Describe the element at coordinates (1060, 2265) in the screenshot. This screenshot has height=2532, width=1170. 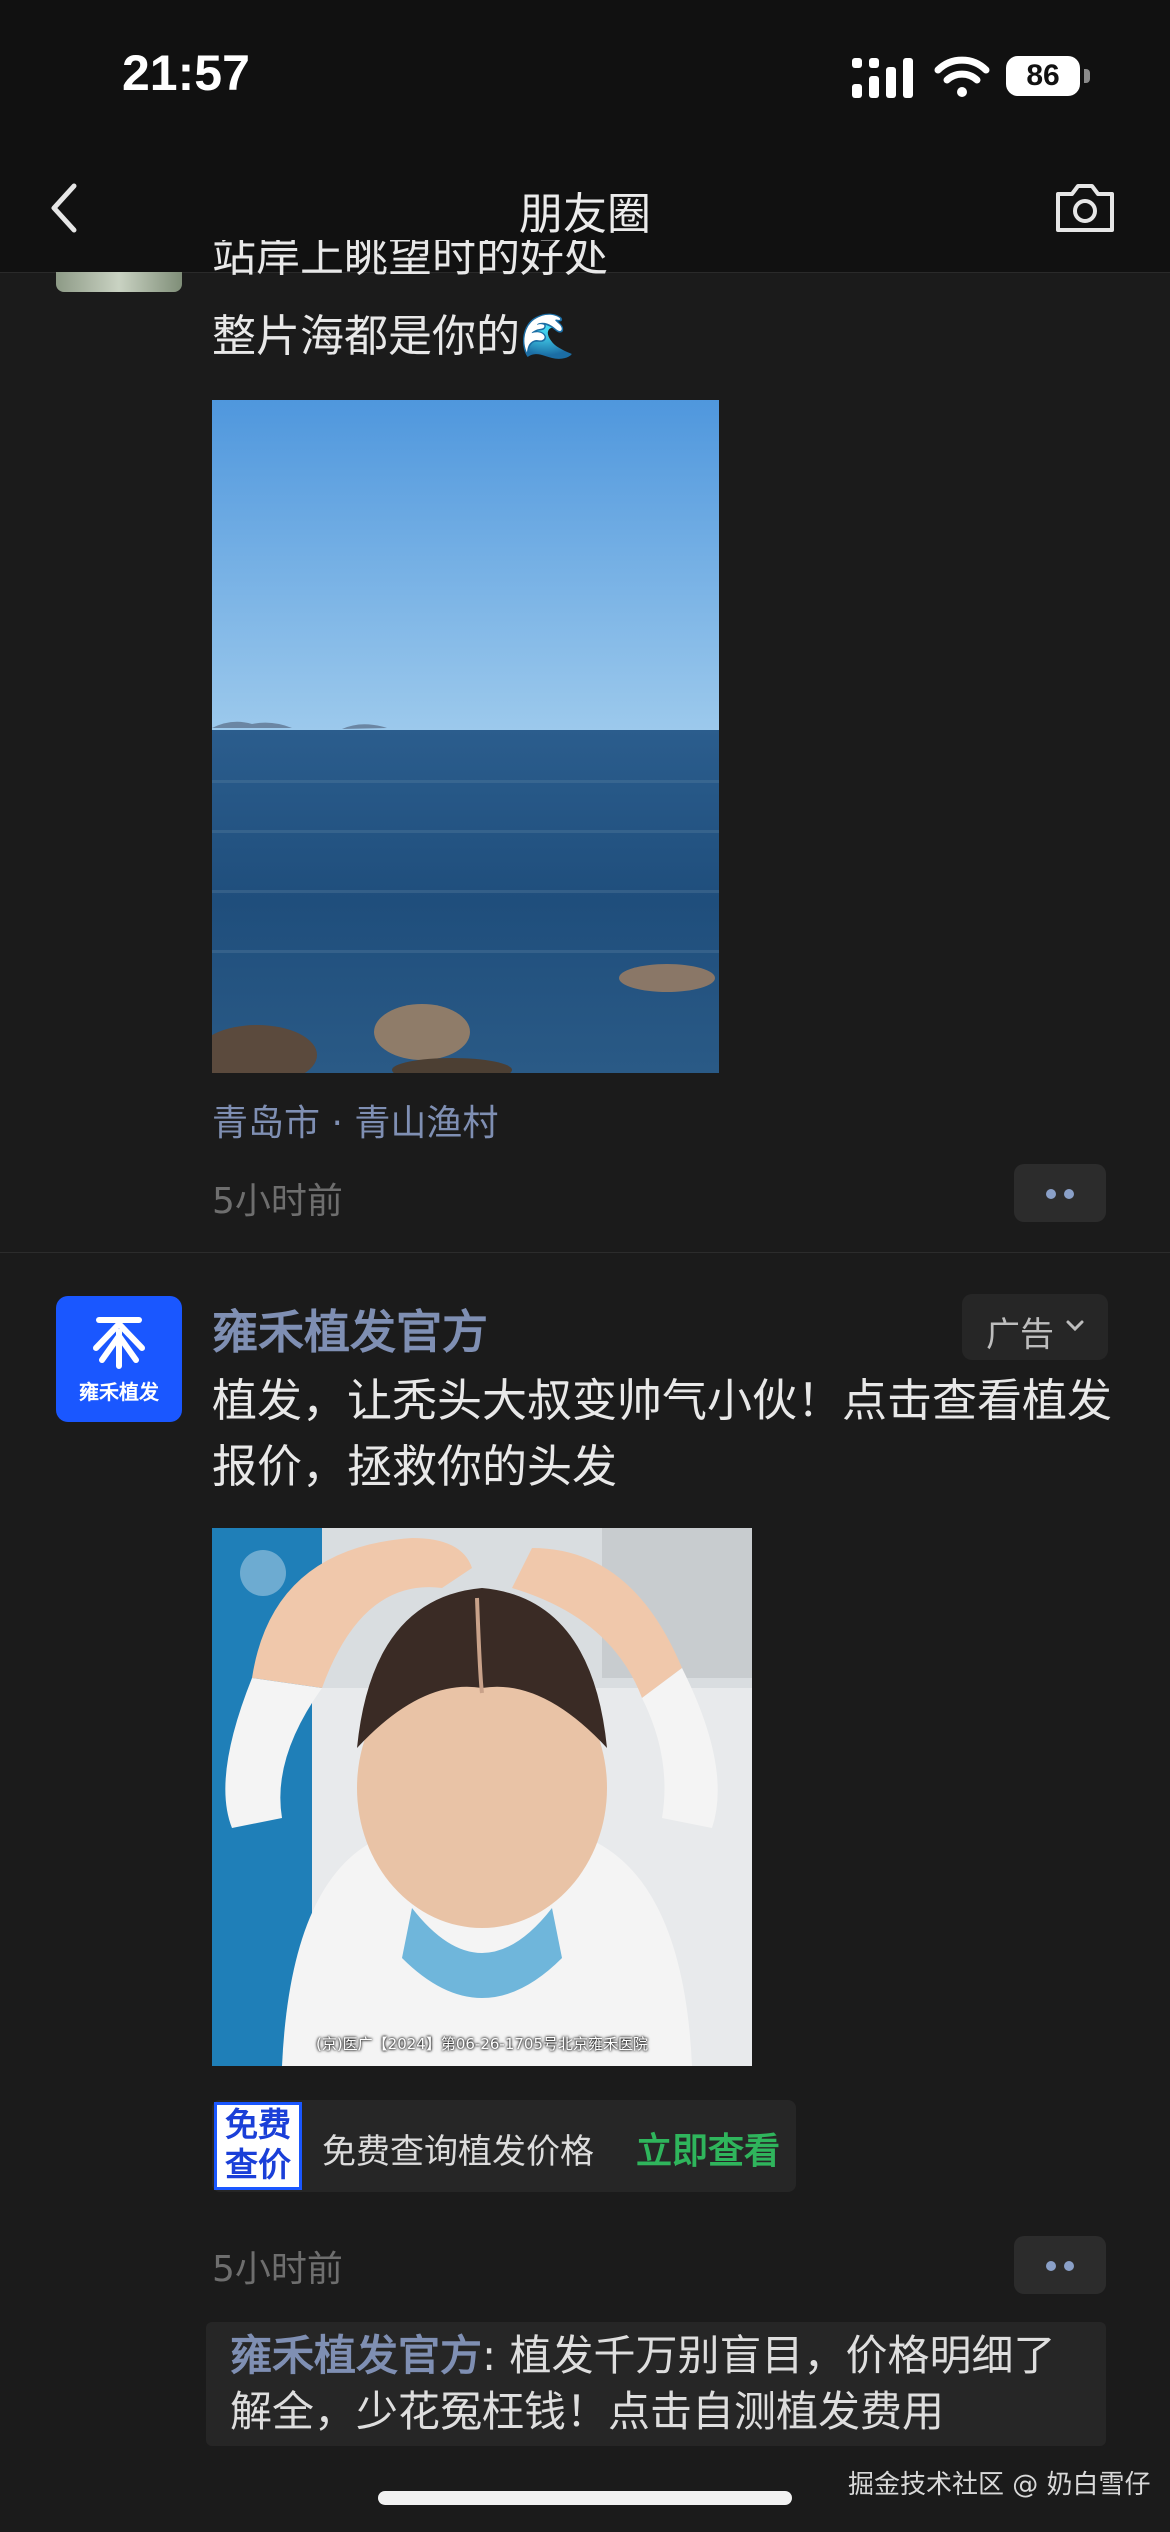
I see `ad-more-actions-button` at that location.